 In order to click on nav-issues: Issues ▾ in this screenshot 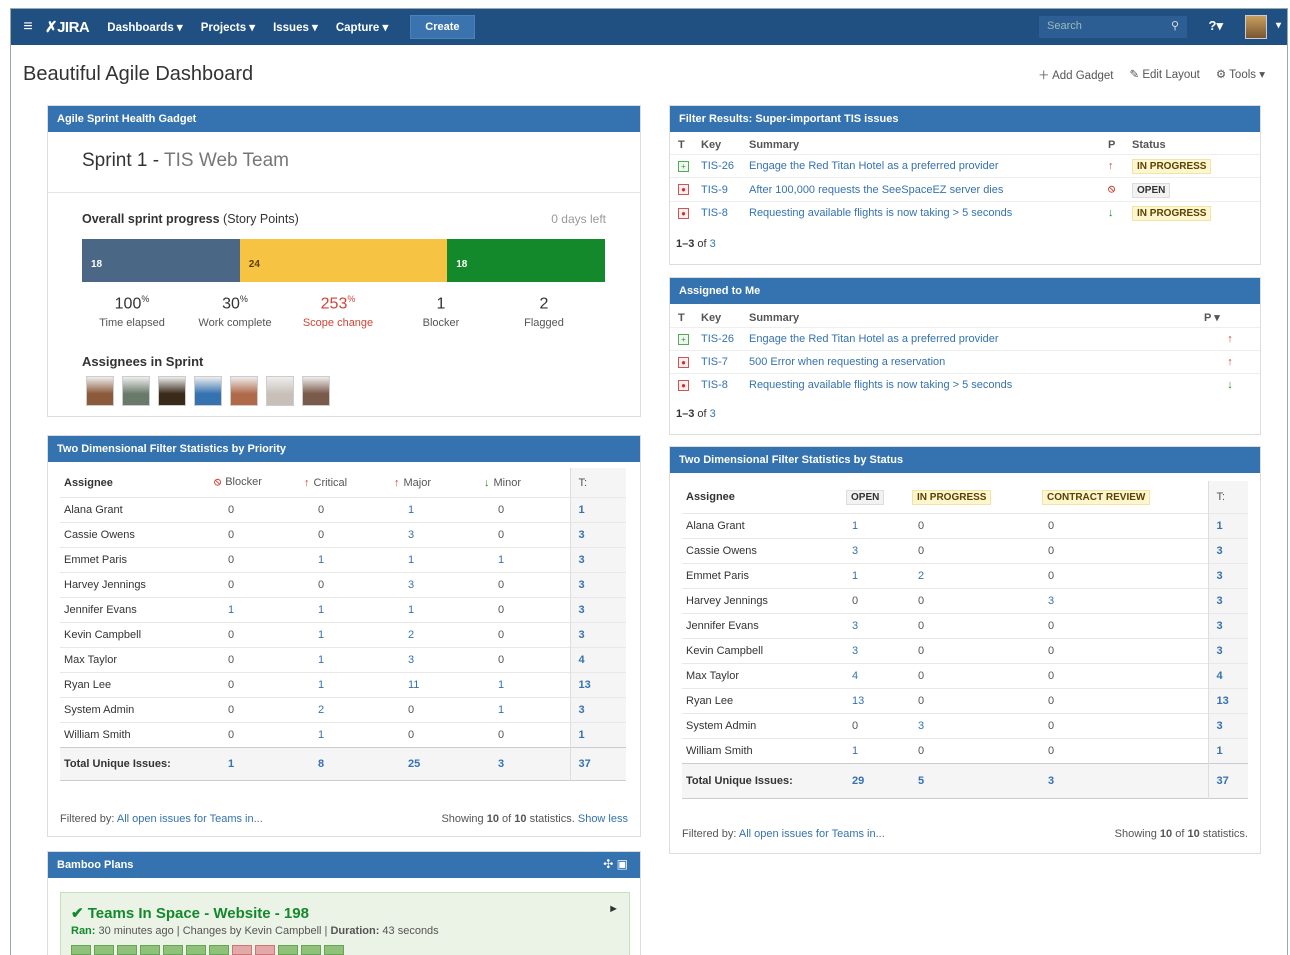, I will do `click(295, 27)`.